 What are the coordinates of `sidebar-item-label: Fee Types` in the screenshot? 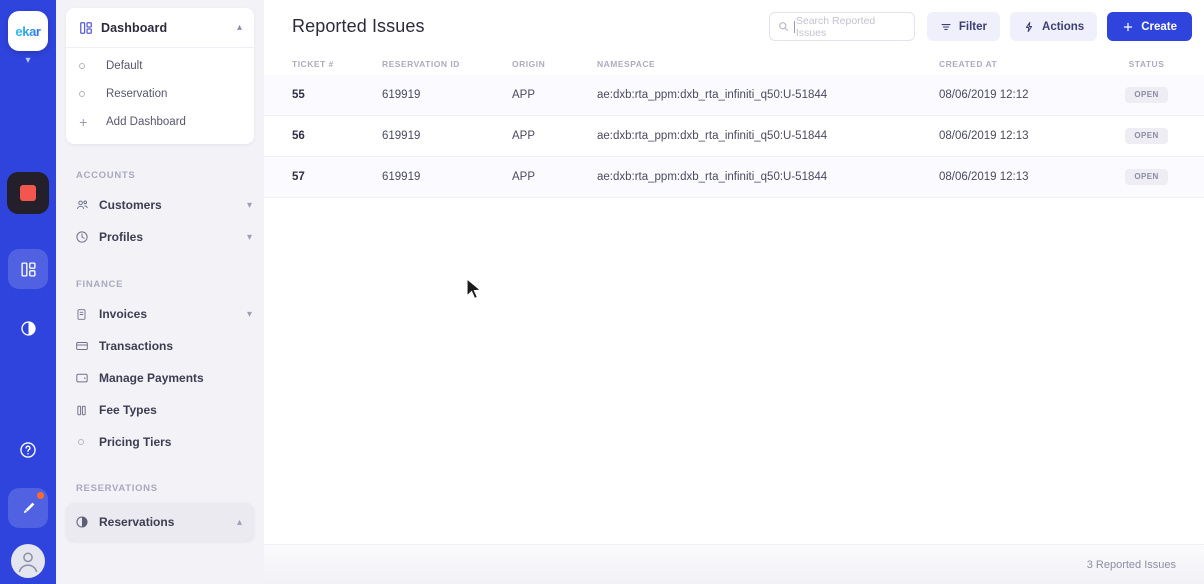 It's located at (128, 410).